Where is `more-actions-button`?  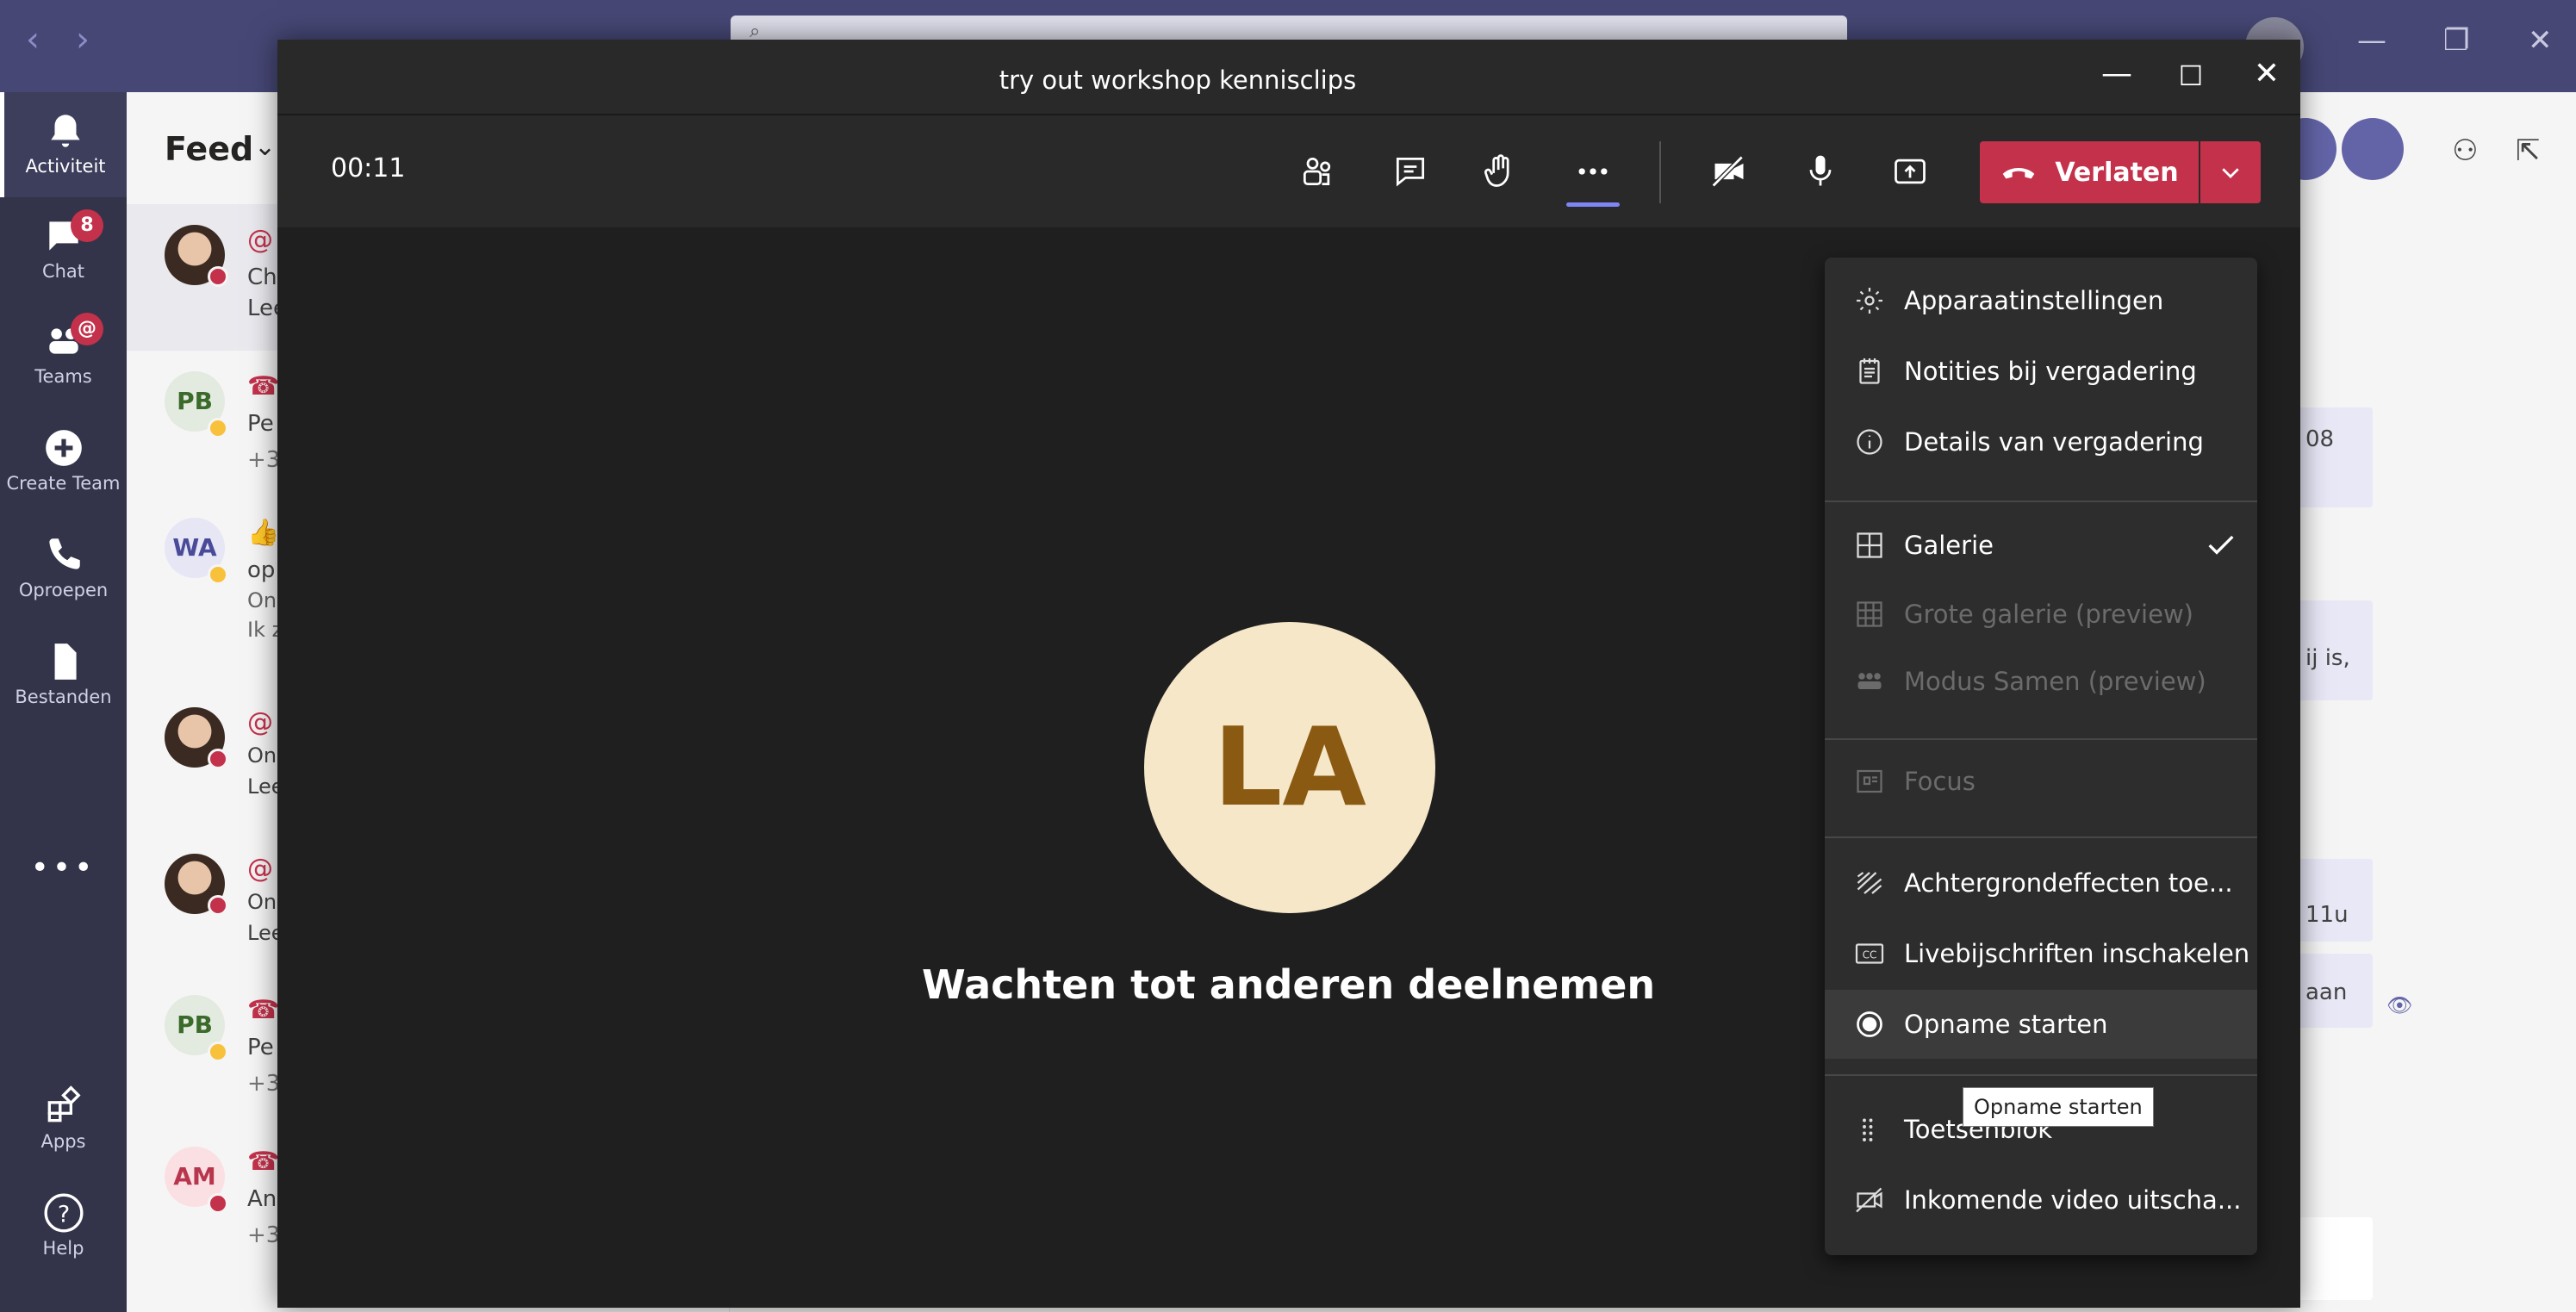
more-actions-button is located at coordinates (1593, 174).